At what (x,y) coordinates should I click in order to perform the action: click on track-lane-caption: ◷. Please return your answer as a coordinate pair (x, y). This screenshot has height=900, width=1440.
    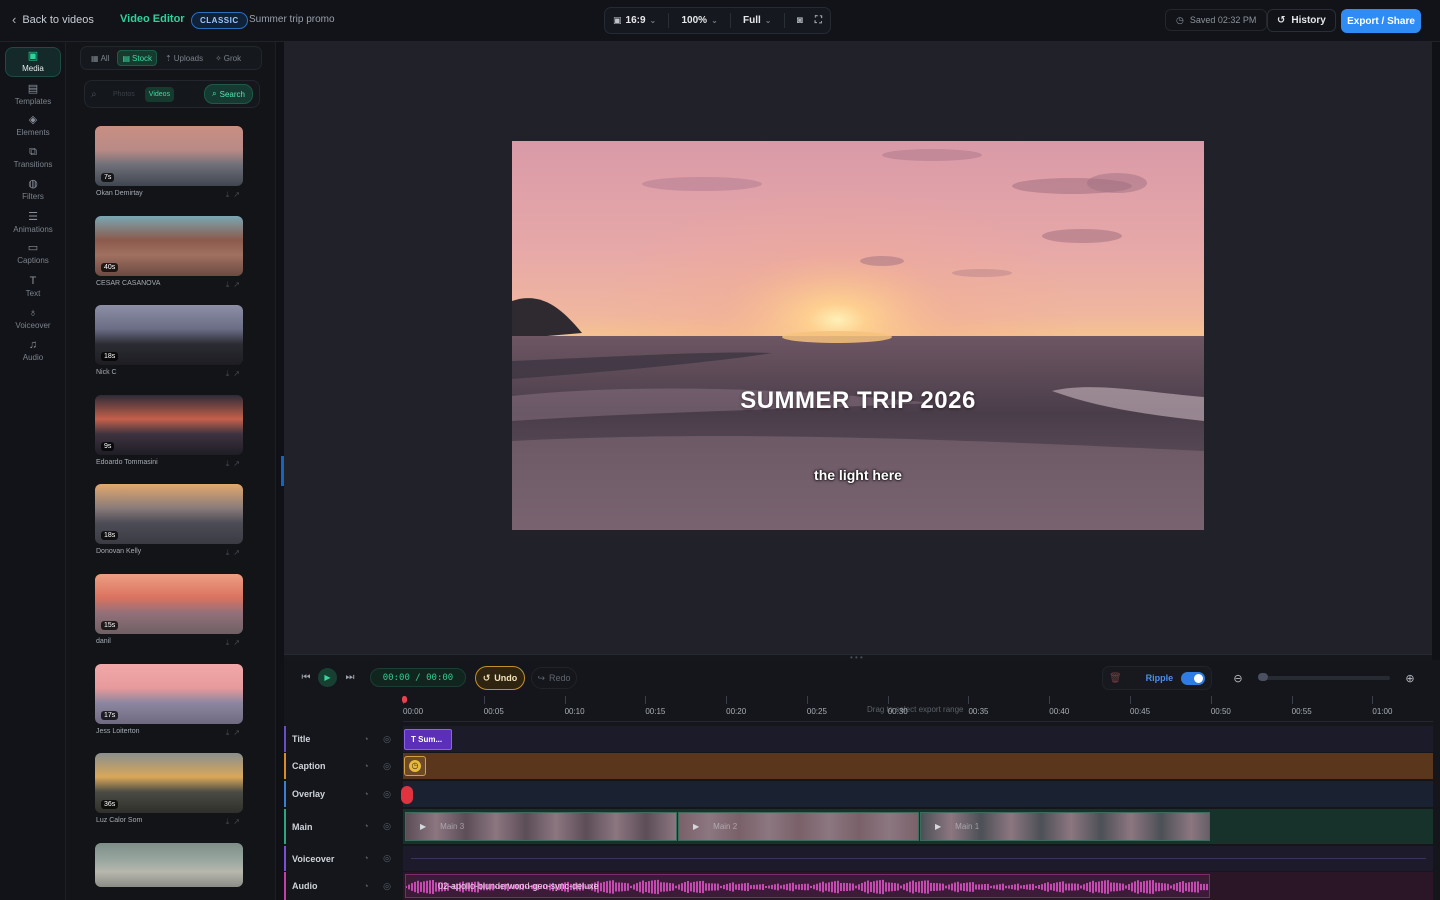
    Looking at the image, I should click on (918, 766).